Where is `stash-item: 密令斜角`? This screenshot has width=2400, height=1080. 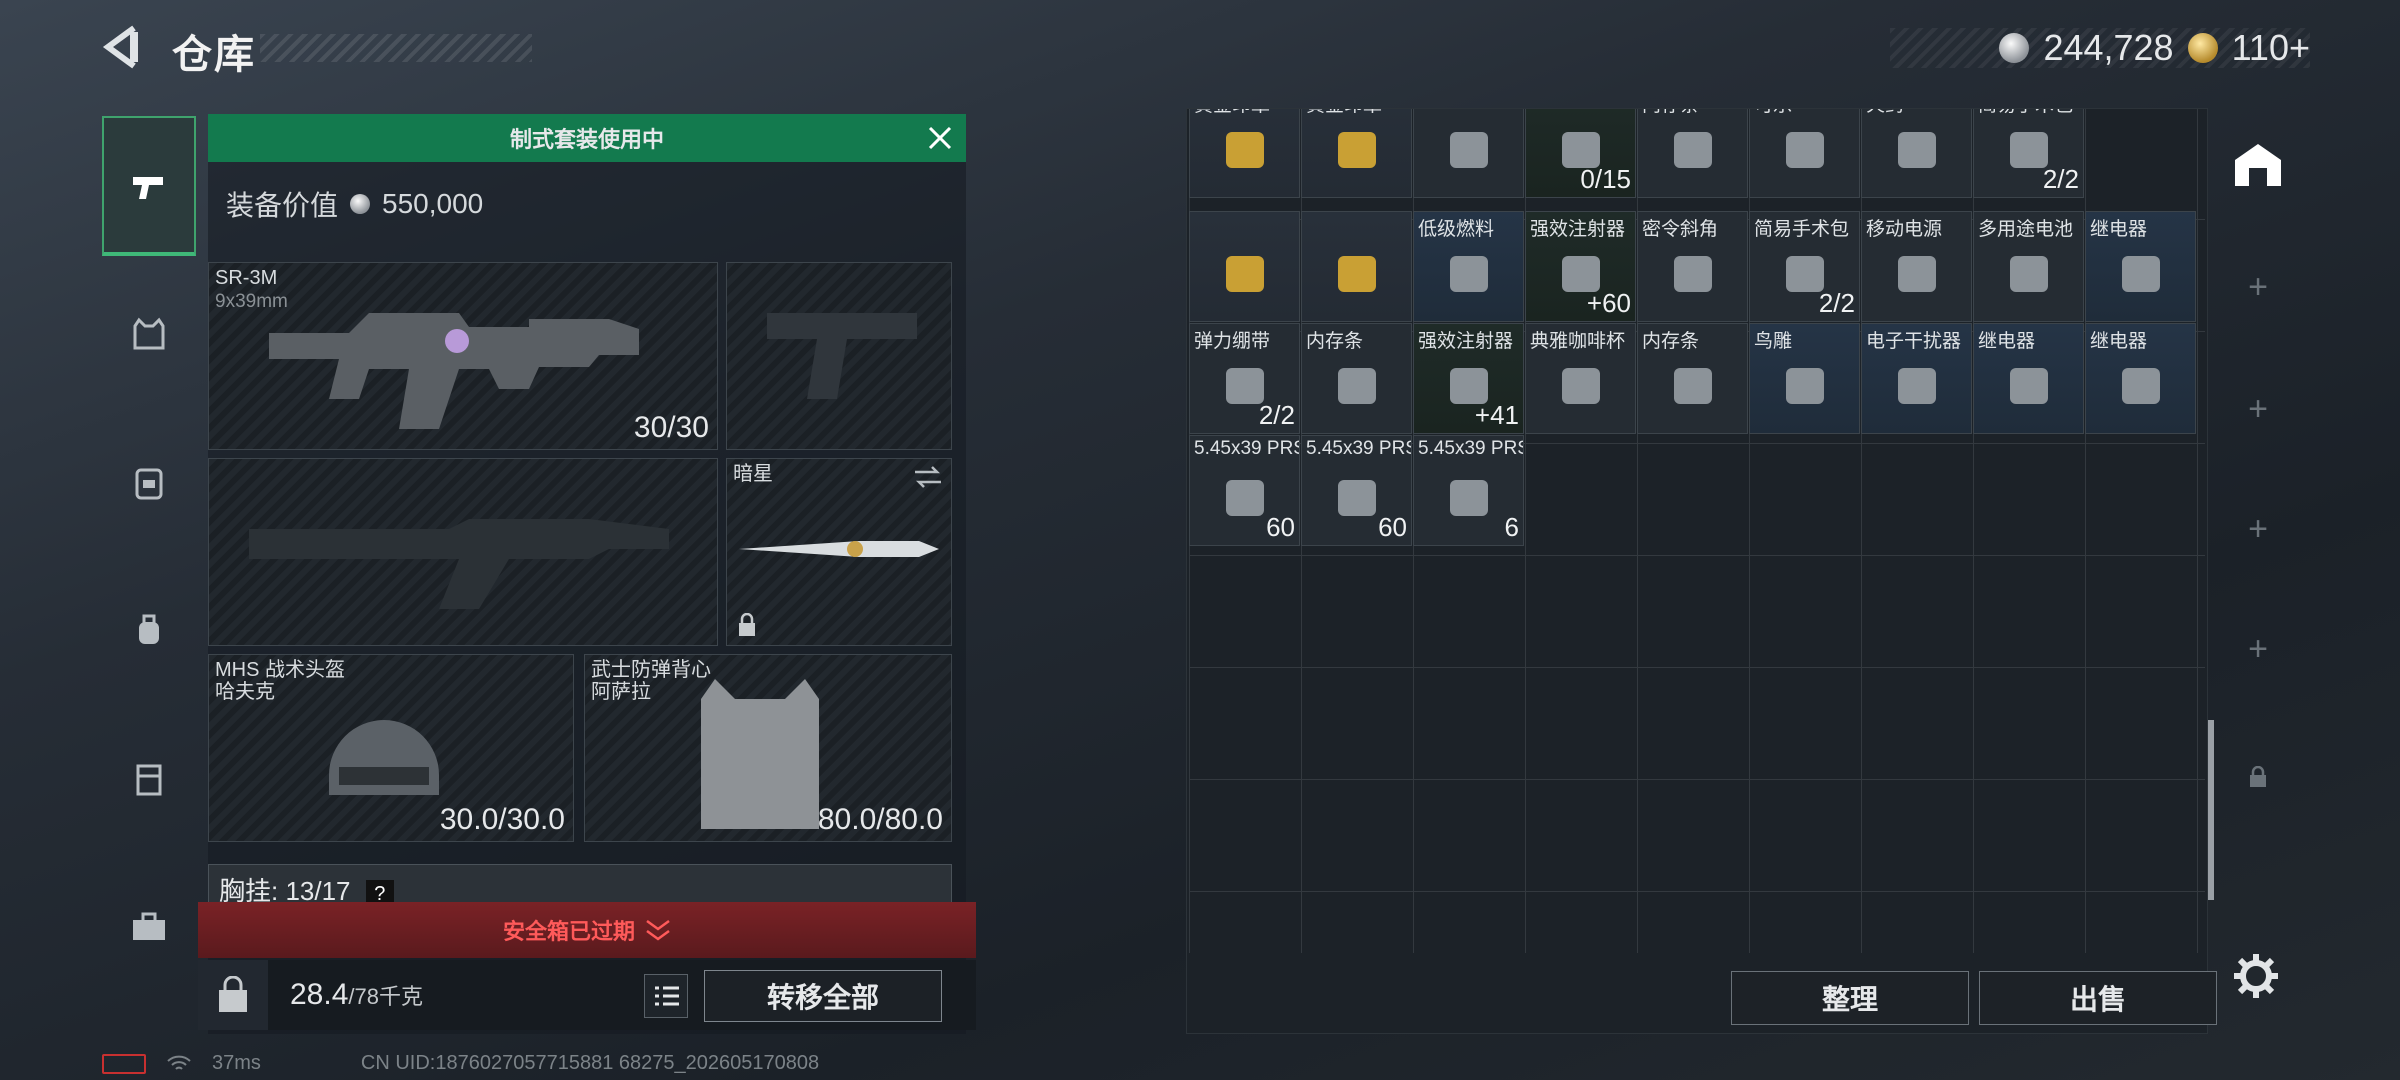
stash-item: 密令斜角 is located at coordinates (1692, 266).